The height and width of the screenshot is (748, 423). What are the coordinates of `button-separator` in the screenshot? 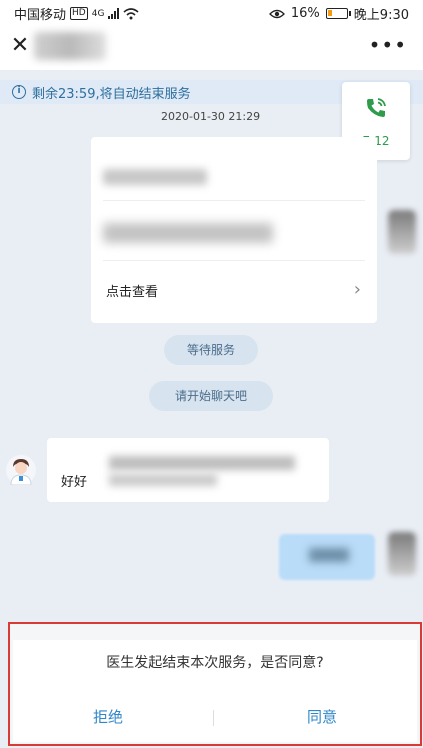 It's located at (213, 718).